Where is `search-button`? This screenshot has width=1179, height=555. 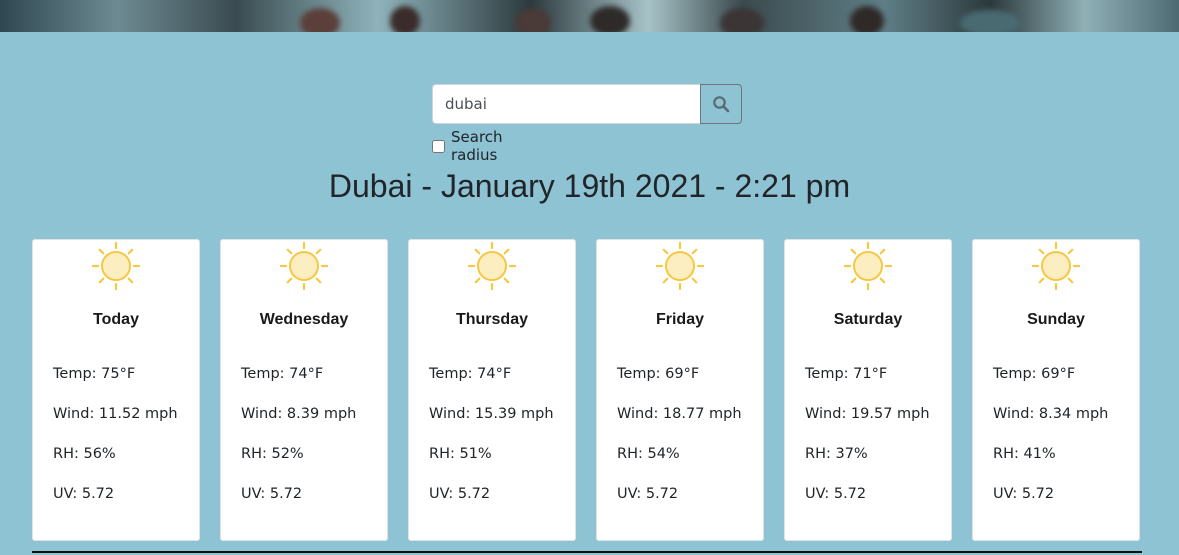 search-button is located at coordinates (721, 104).